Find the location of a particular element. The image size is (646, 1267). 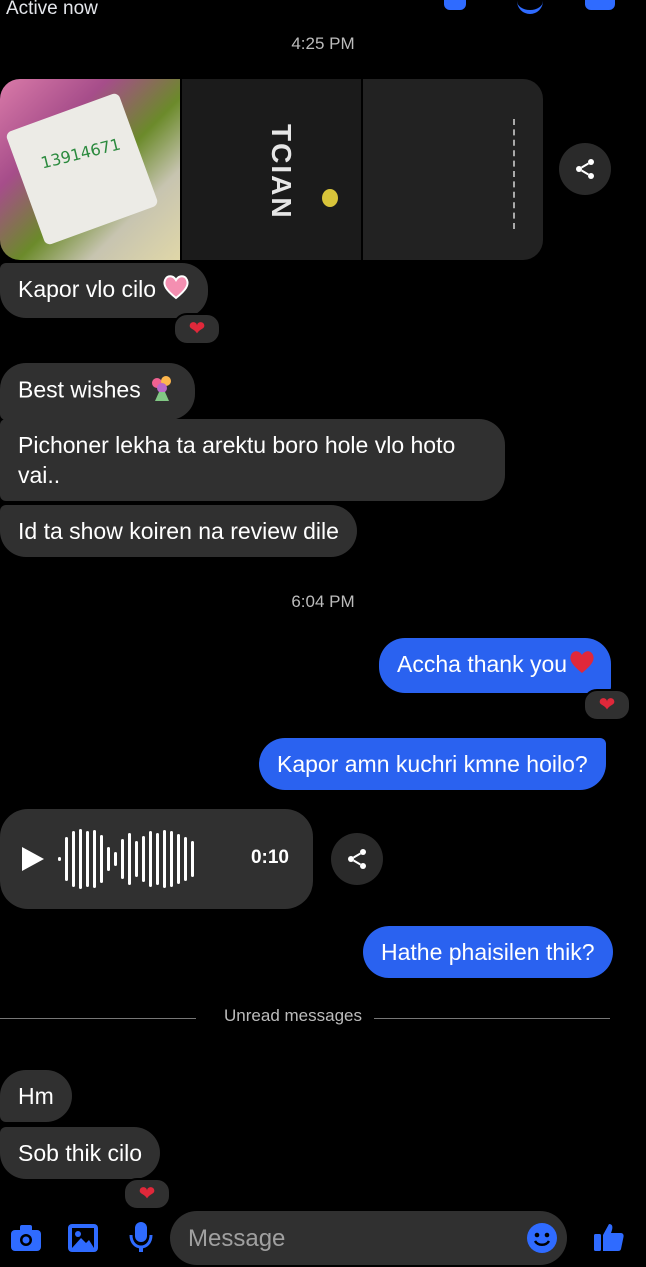

message-input-box is located at coordinates (368, 1239).